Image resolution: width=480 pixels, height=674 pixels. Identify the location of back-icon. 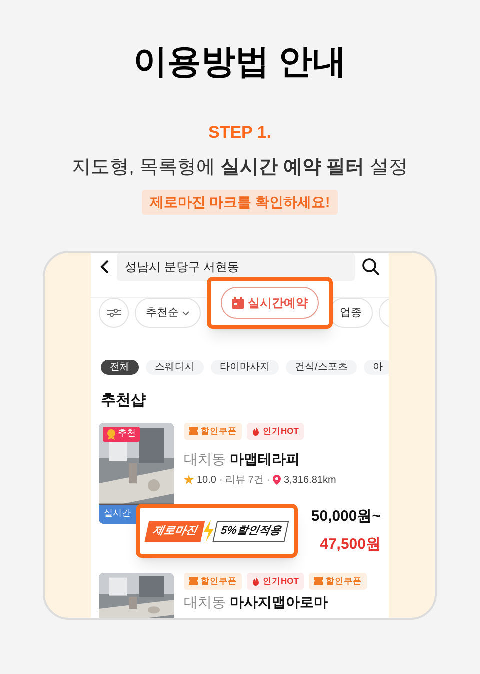
(105, 267).